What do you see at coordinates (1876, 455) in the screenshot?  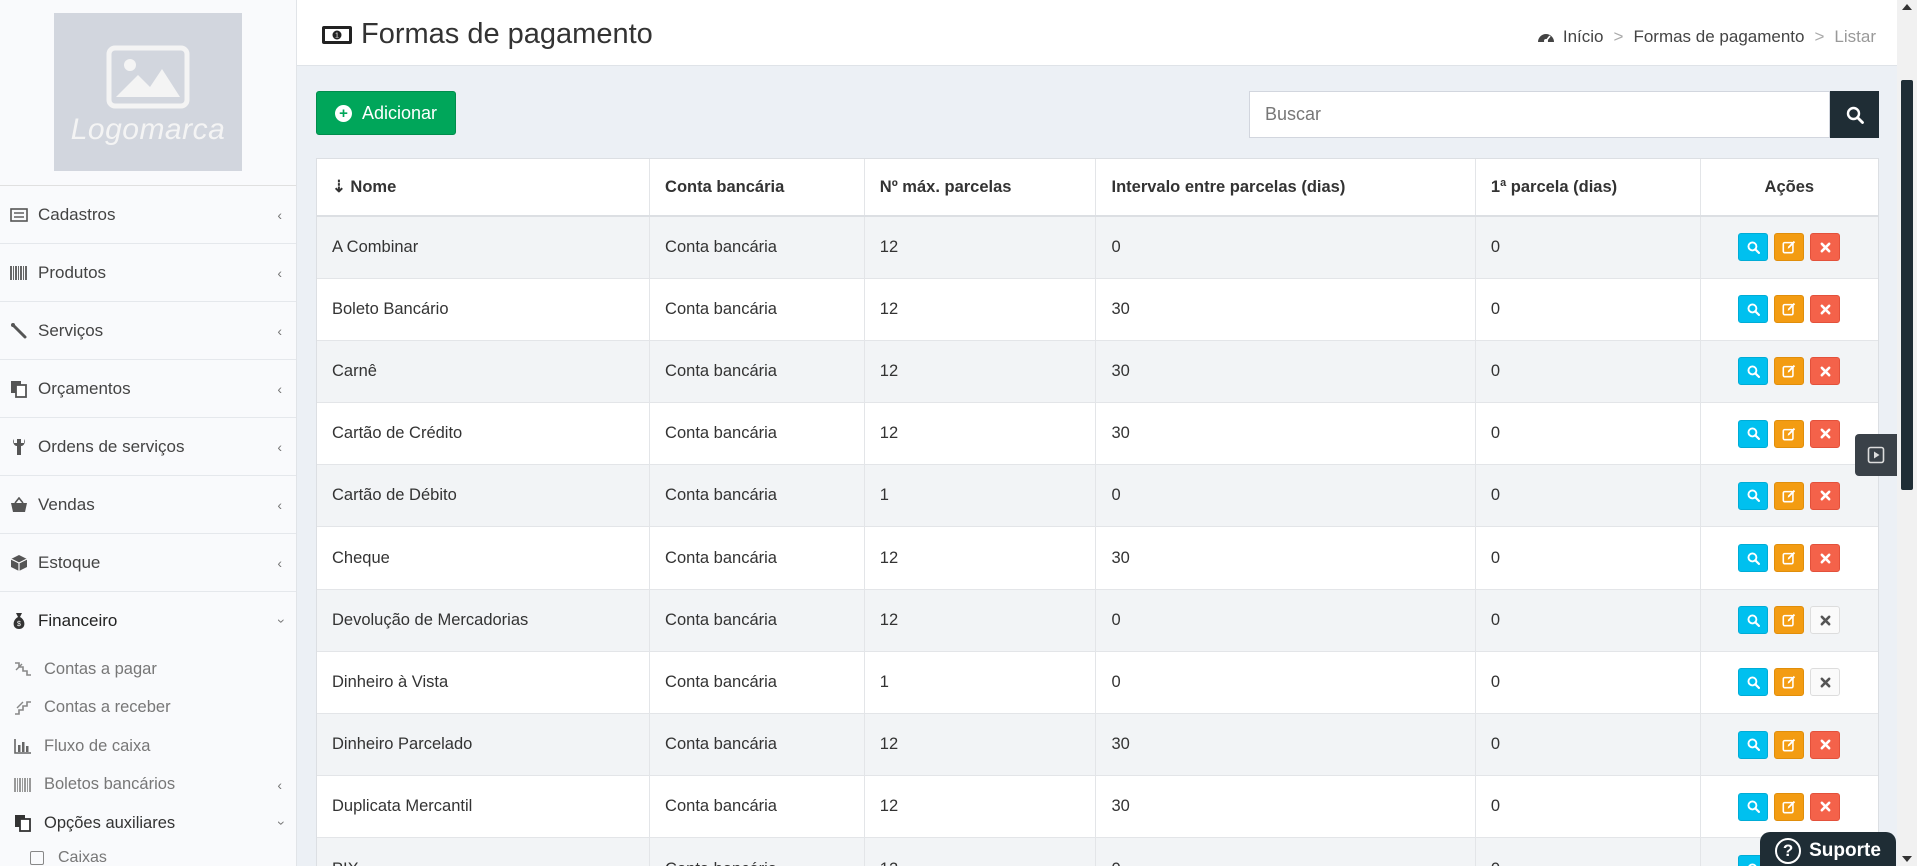 I see `side-panel-toggle` at bounding box center [1876, 455].